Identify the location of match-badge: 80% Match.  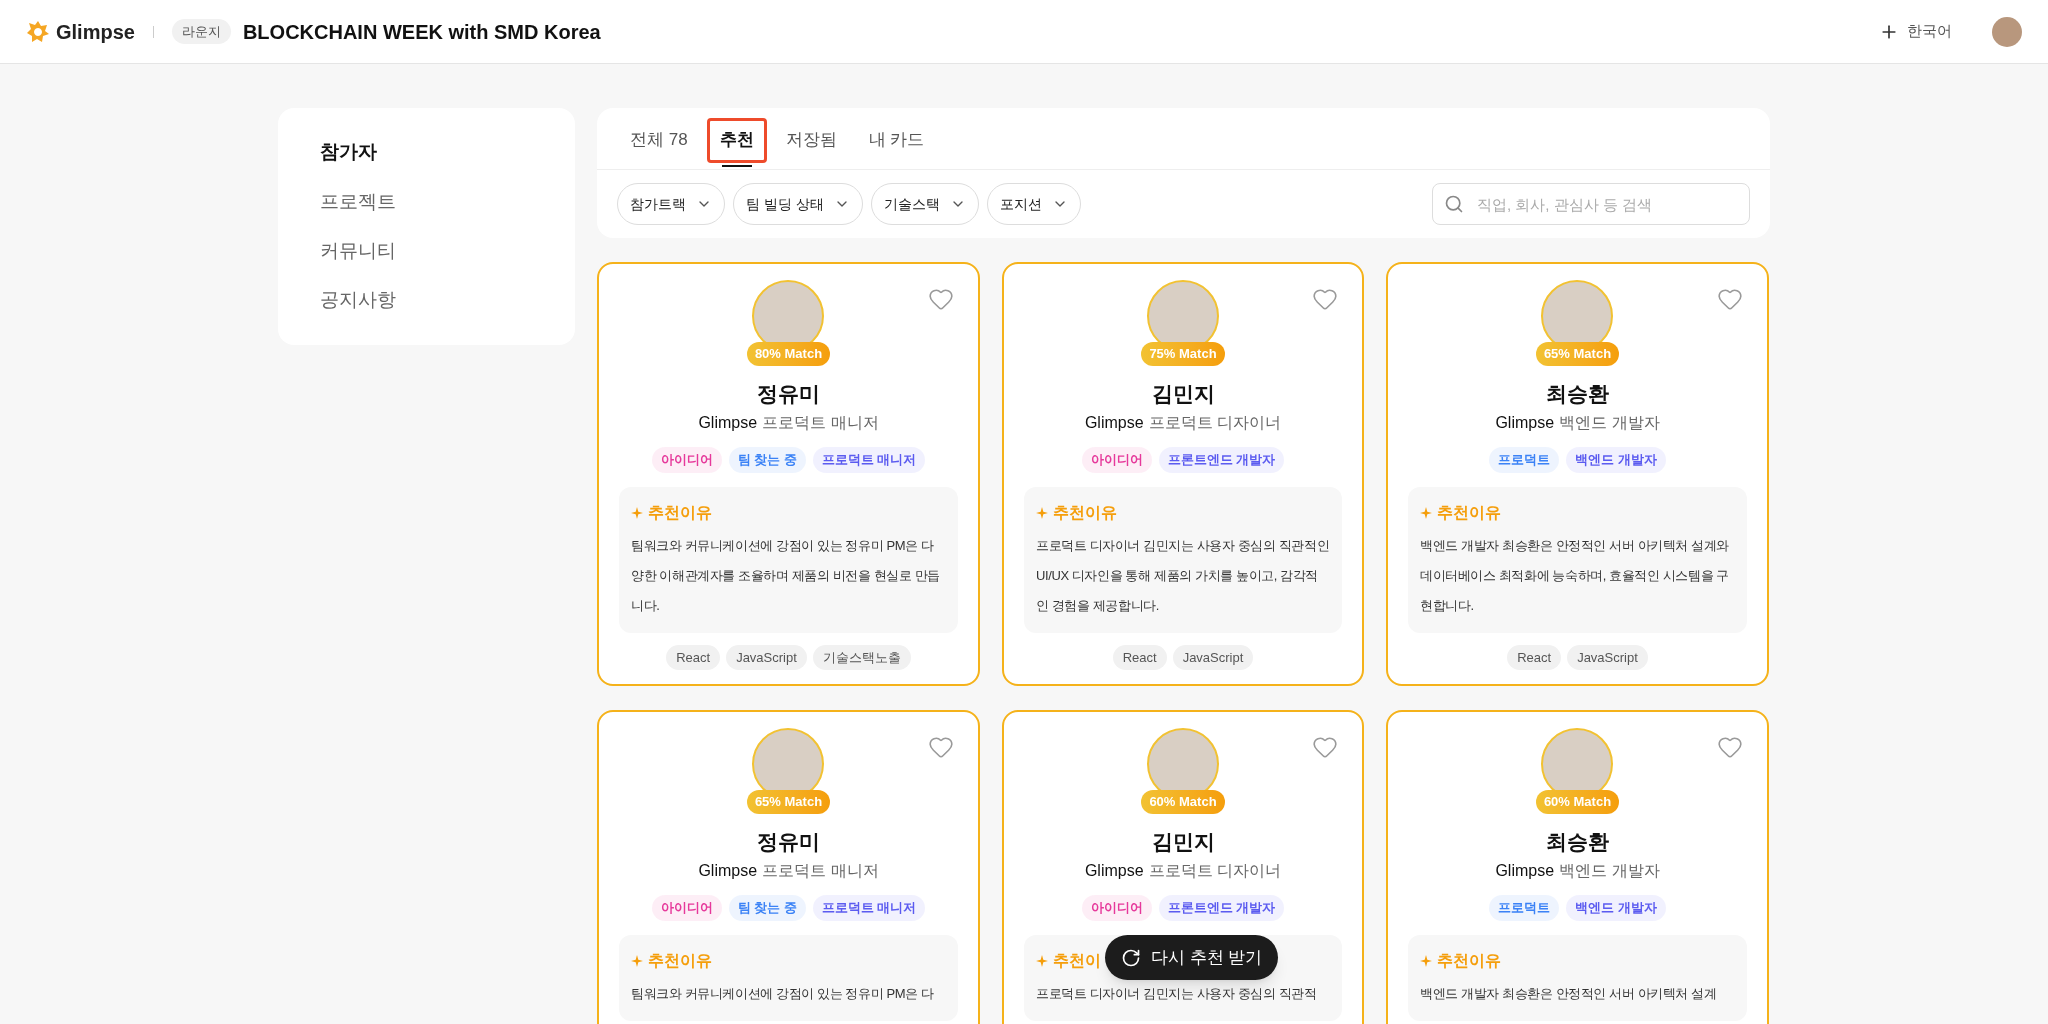
(788, 354).